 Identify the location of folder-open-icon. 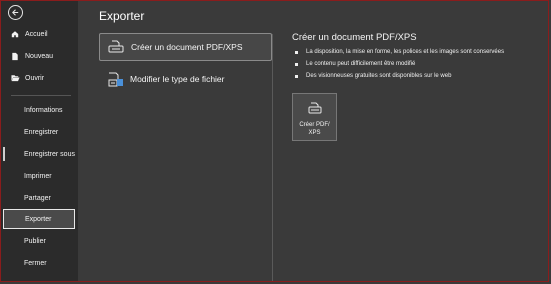
(16, 78).